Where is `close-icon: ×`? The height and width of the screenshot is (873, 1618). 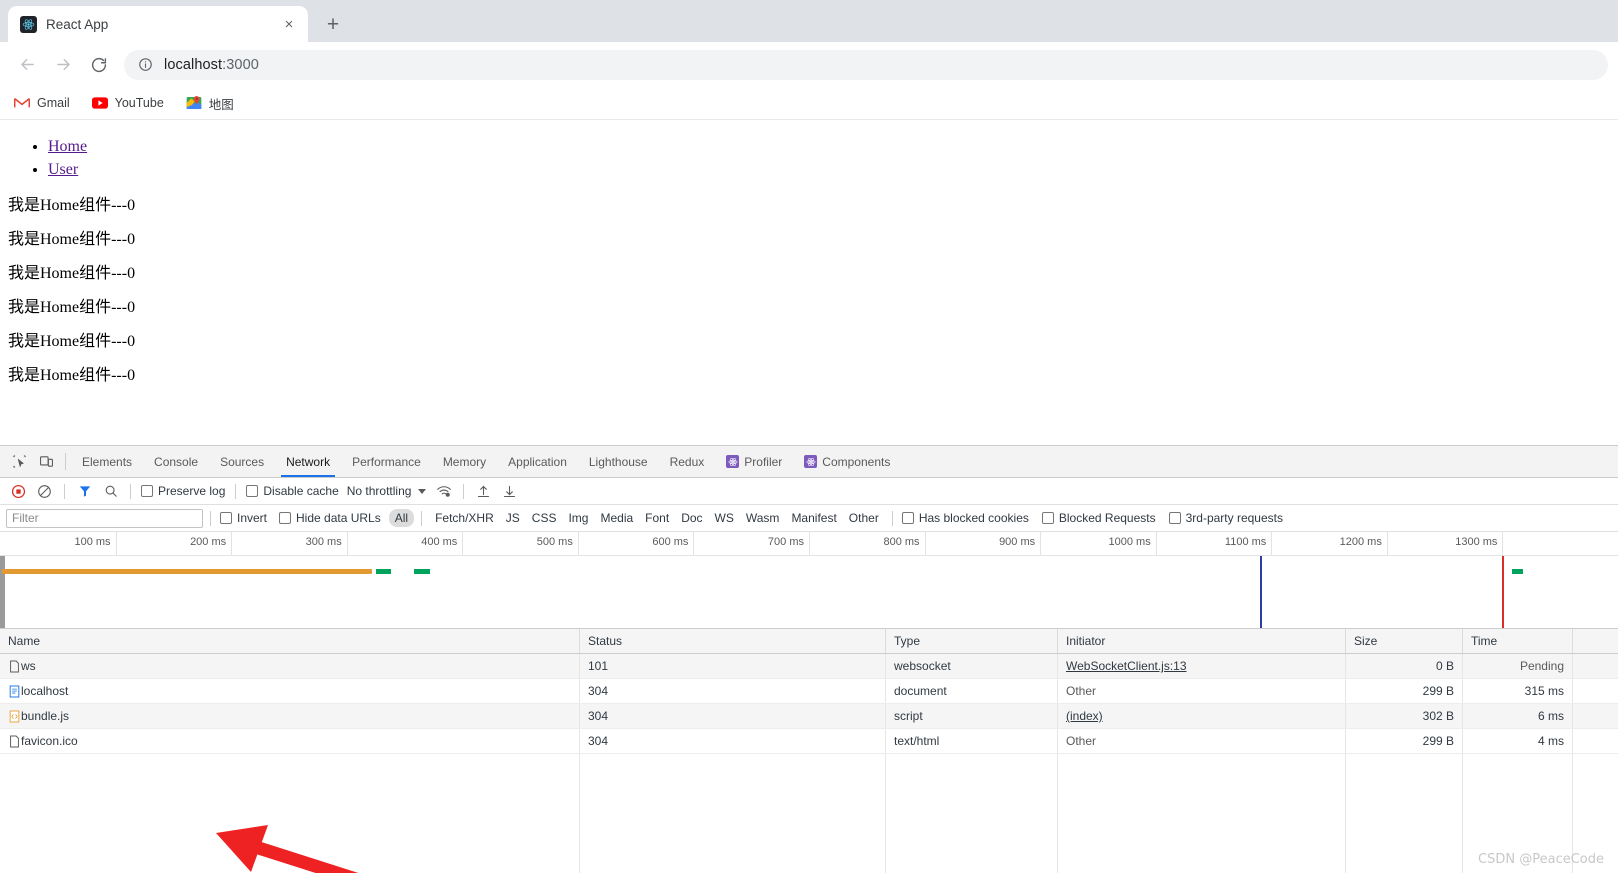
close-icon: × is located at coordinates (289, 24).